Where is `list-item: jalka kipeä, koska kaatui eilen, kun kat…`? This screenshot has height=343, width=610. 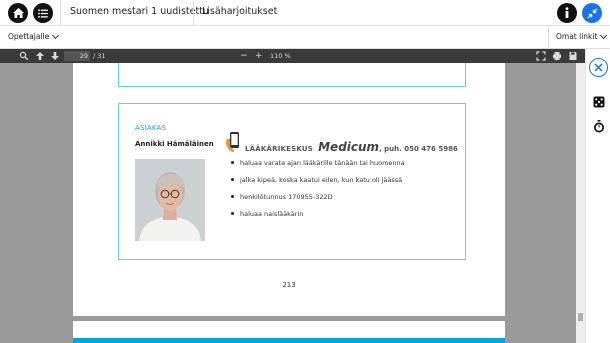 list-item: jalka kipeä, koska kaatui eilen, kun kat… is located at coordinates (318, 184).